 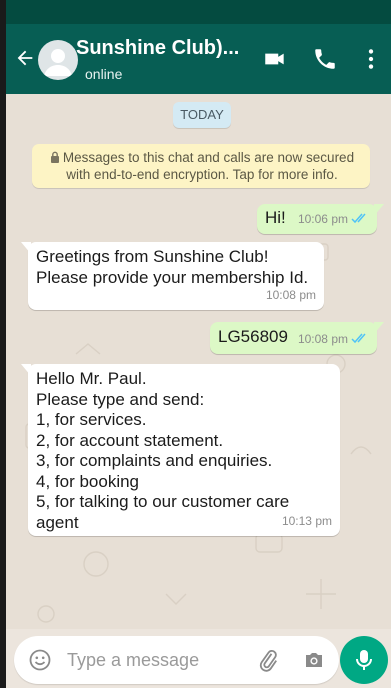 I want to click on attach-icon, so click(x=268, y=660).